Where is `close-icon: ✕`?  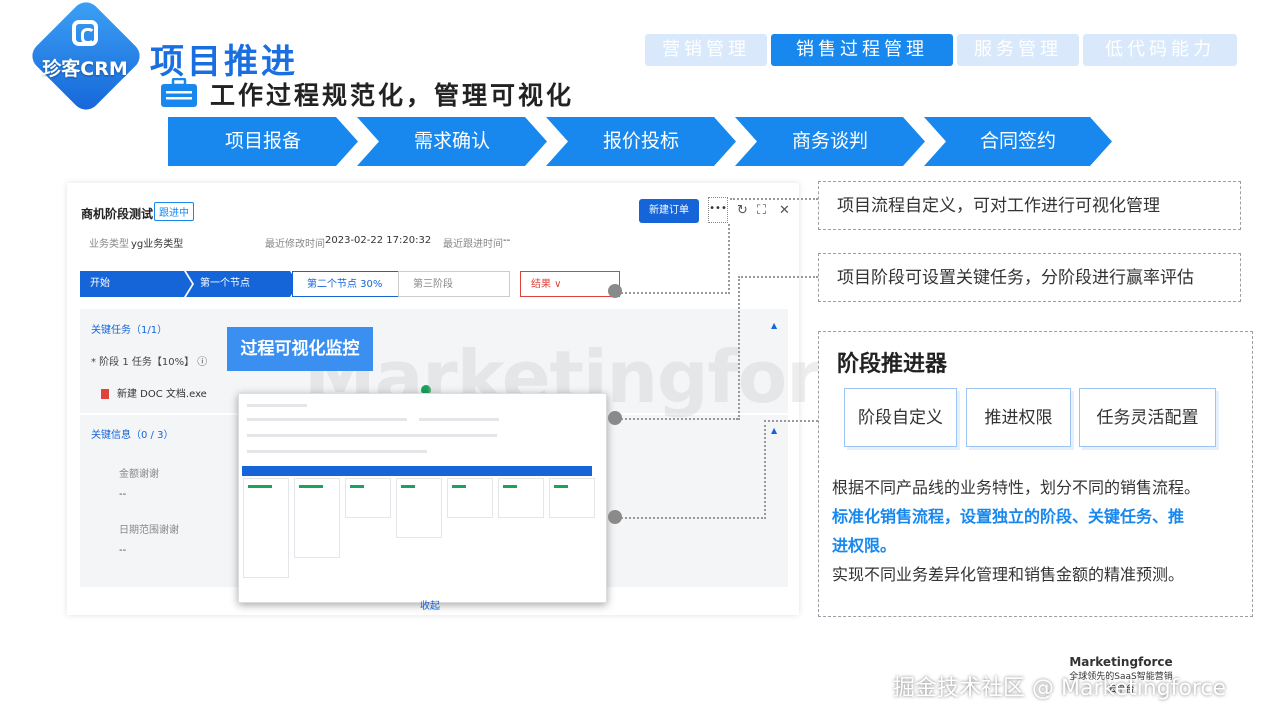 close-icon: ✕ is located at coordinates (784, 210).